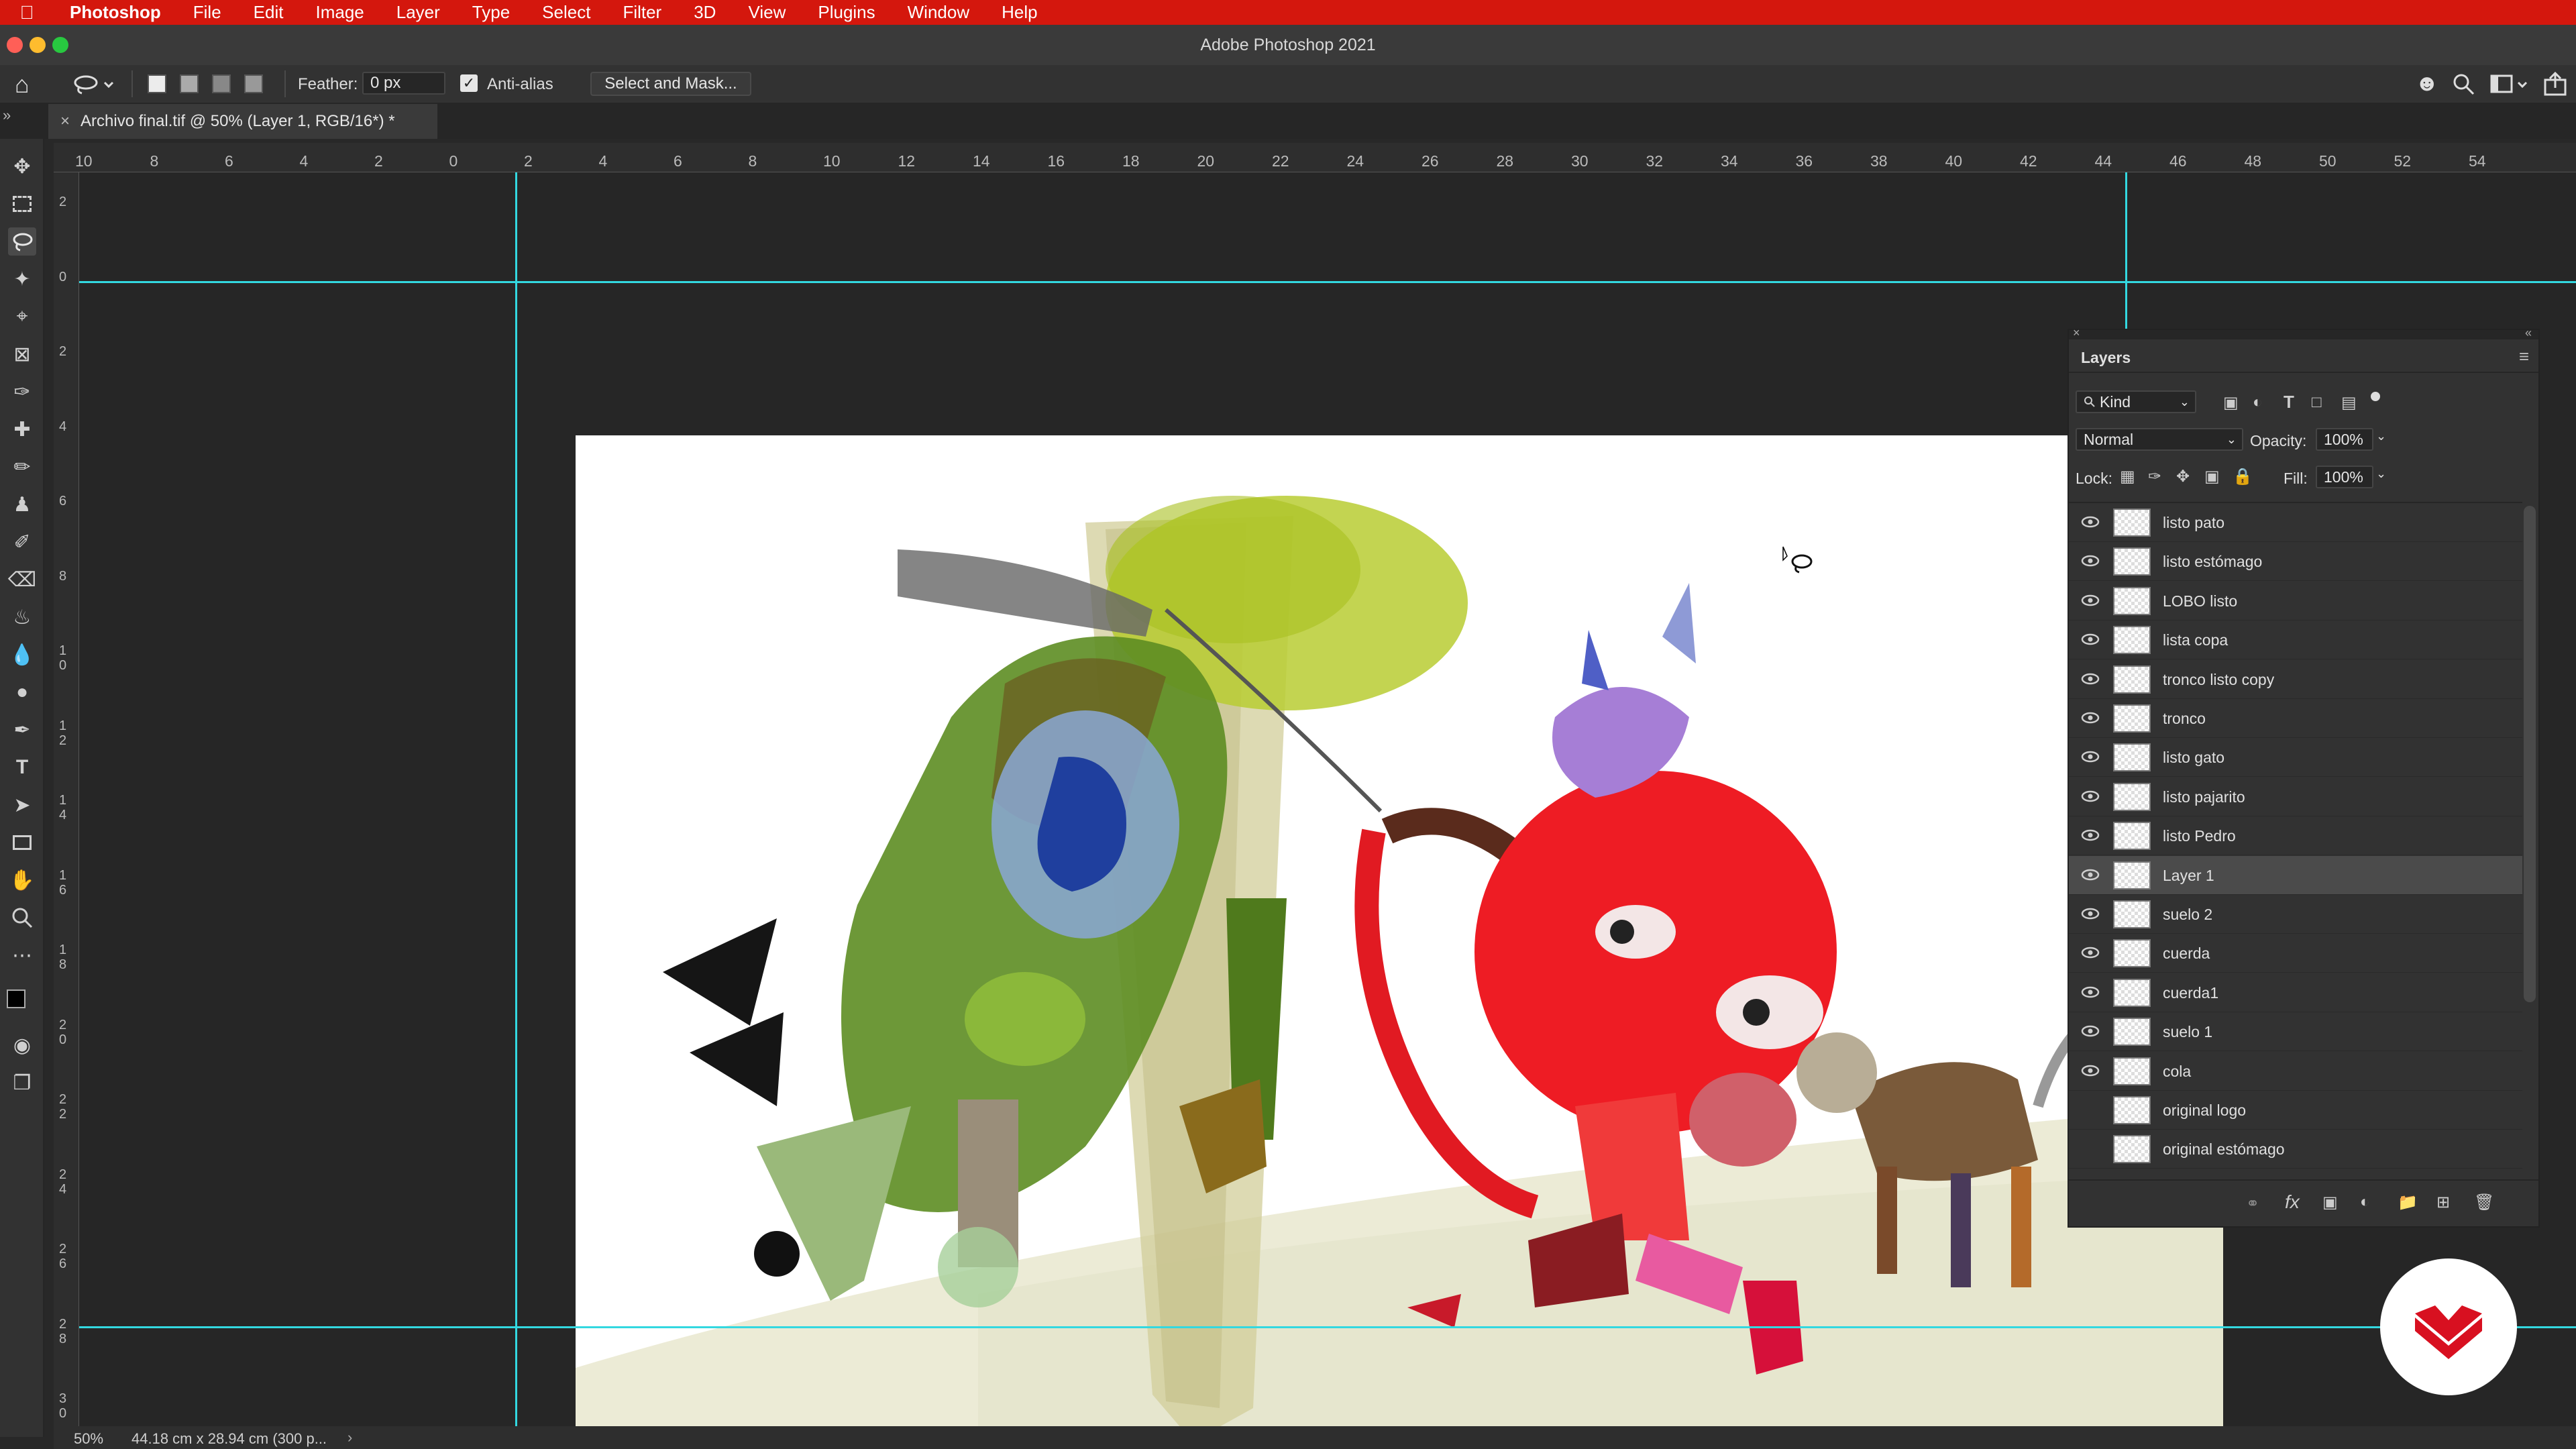 This screenshot has width=2576, height=1449. I want to click on layer-name: suelo 2, so click(2187, 915).